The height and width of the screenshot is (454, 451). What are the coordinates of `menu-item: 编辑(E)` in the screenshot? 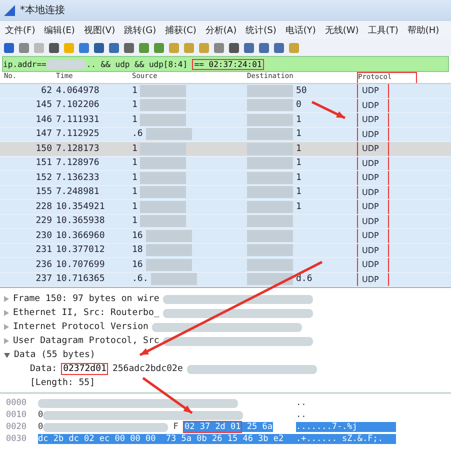 It's located at (59, 30).